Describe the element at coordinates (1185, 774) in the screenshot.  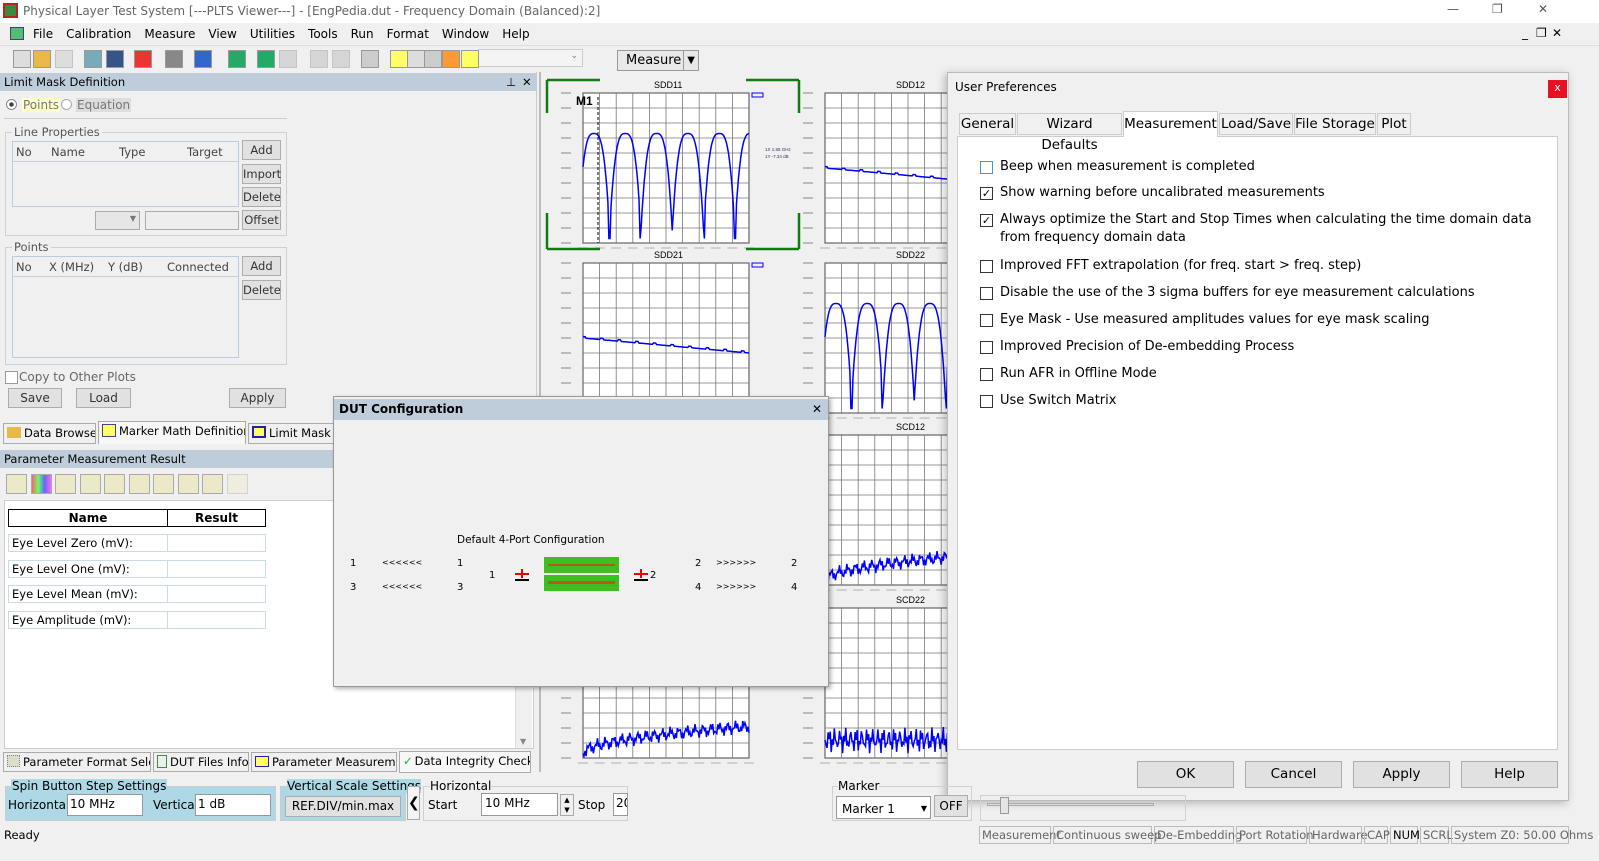
I see `pref-ok-button: OK` at that location.